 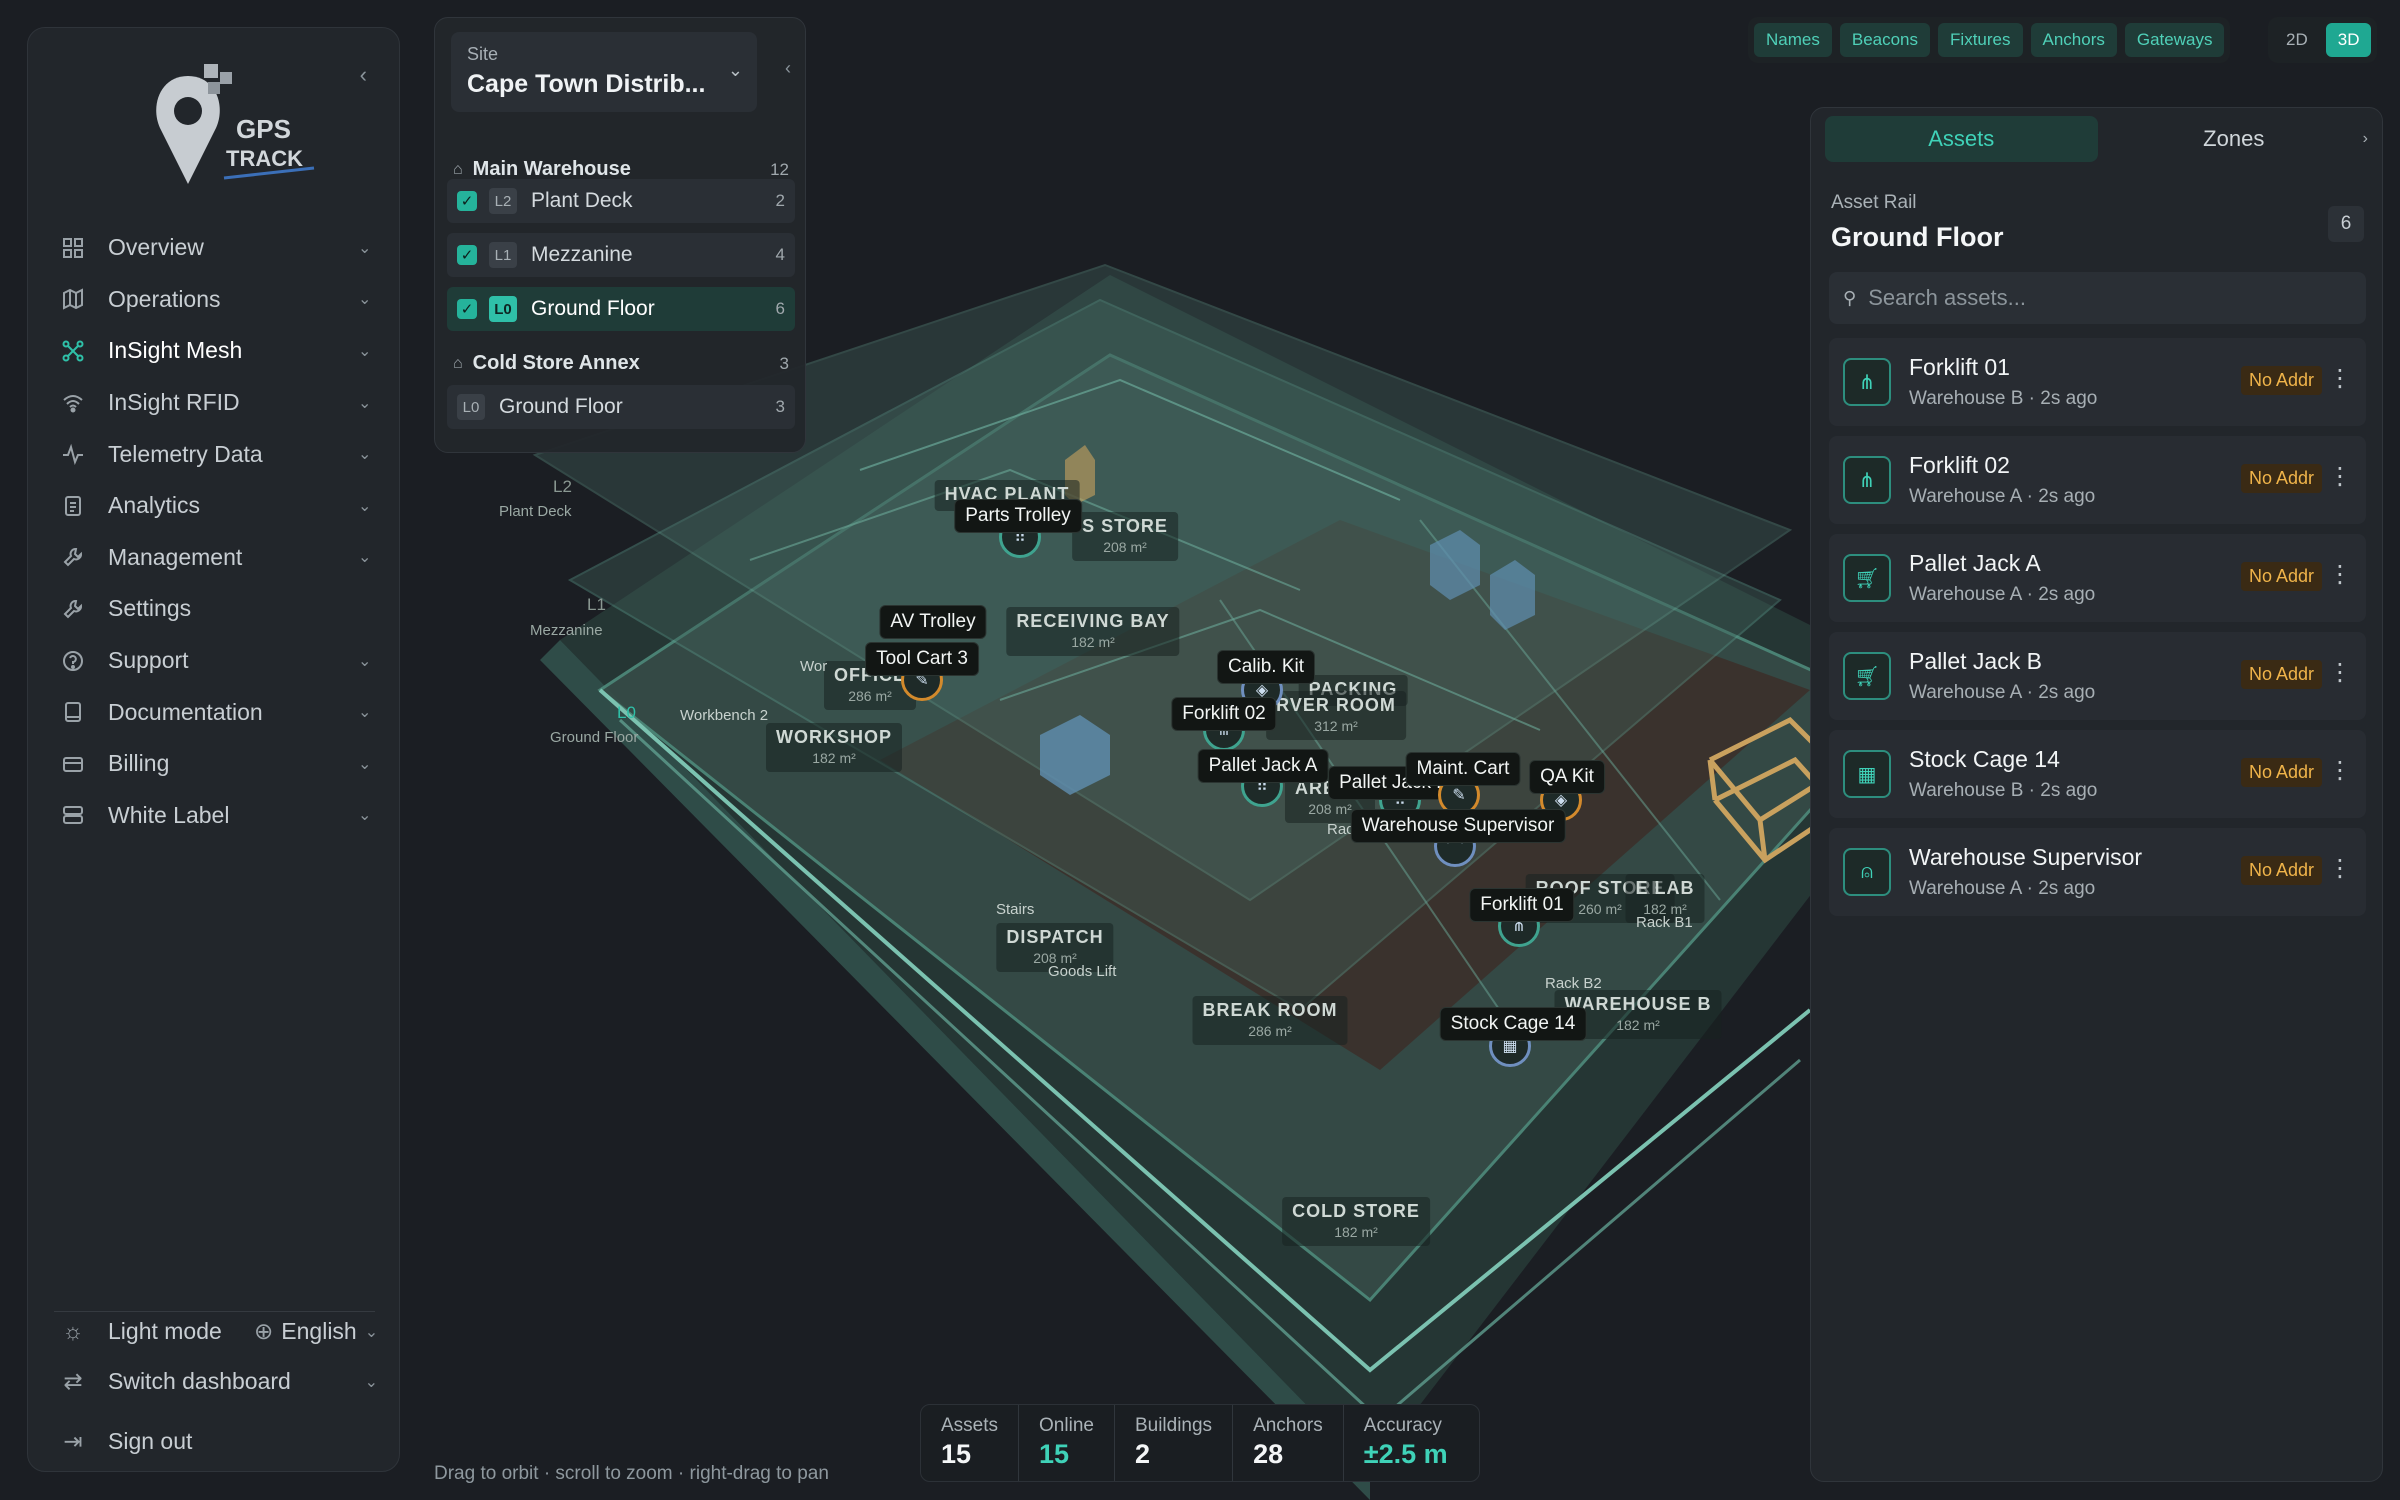 I want to click on asset-search: ⚲, so click(x=2097, y=298).